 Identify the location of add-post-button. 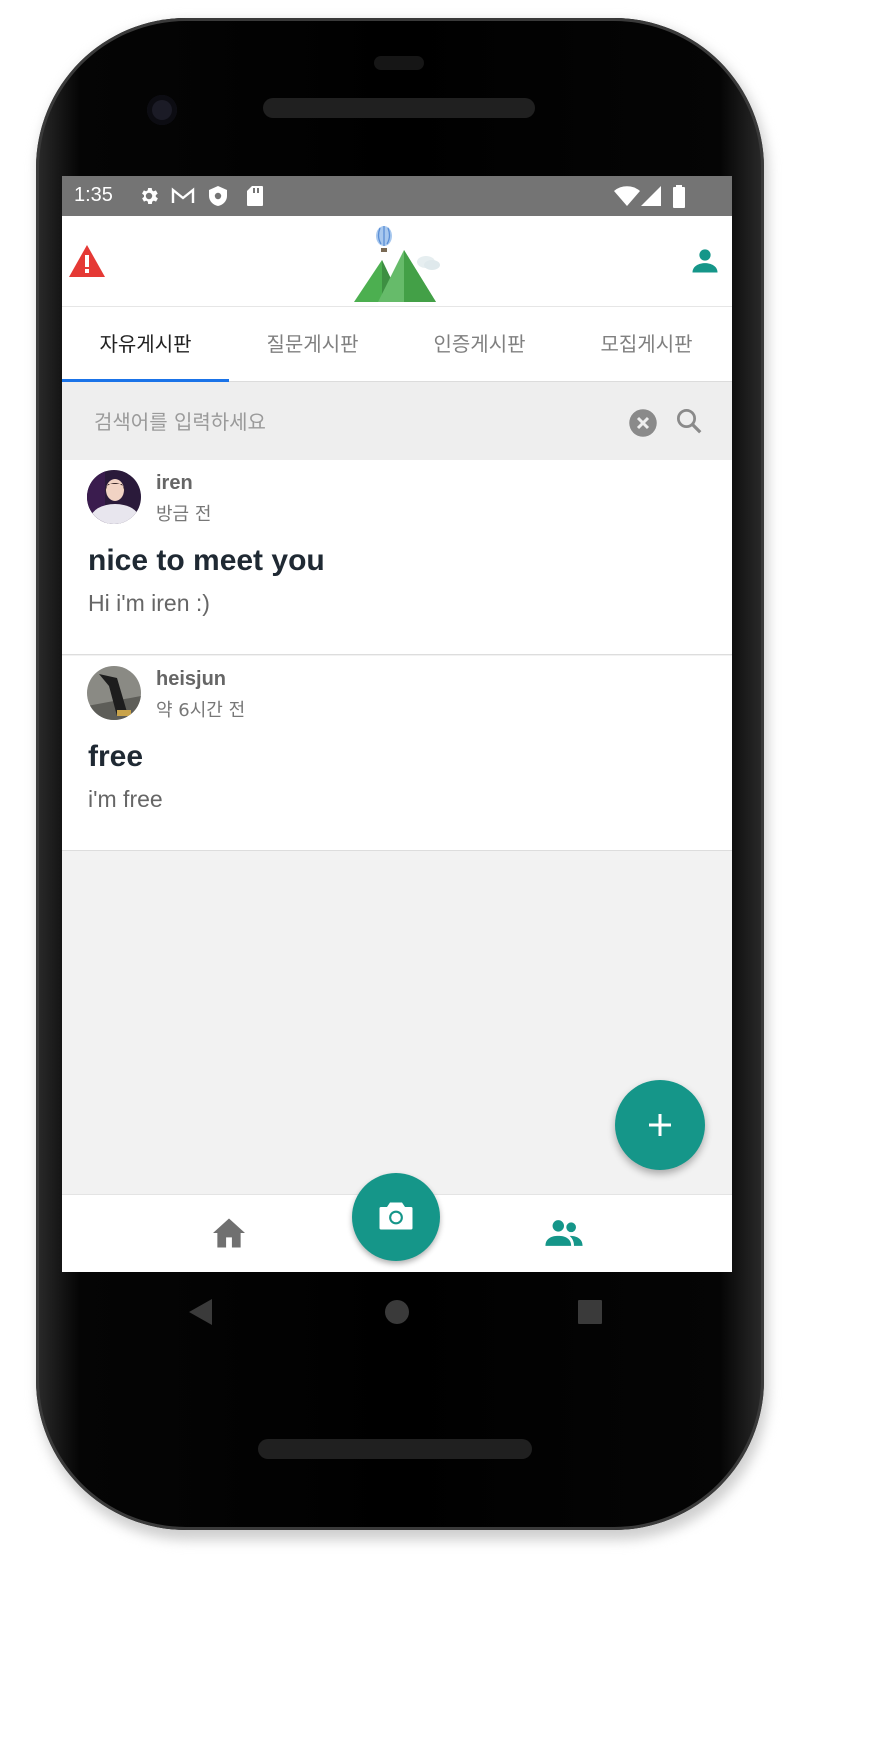
(660, 1125).